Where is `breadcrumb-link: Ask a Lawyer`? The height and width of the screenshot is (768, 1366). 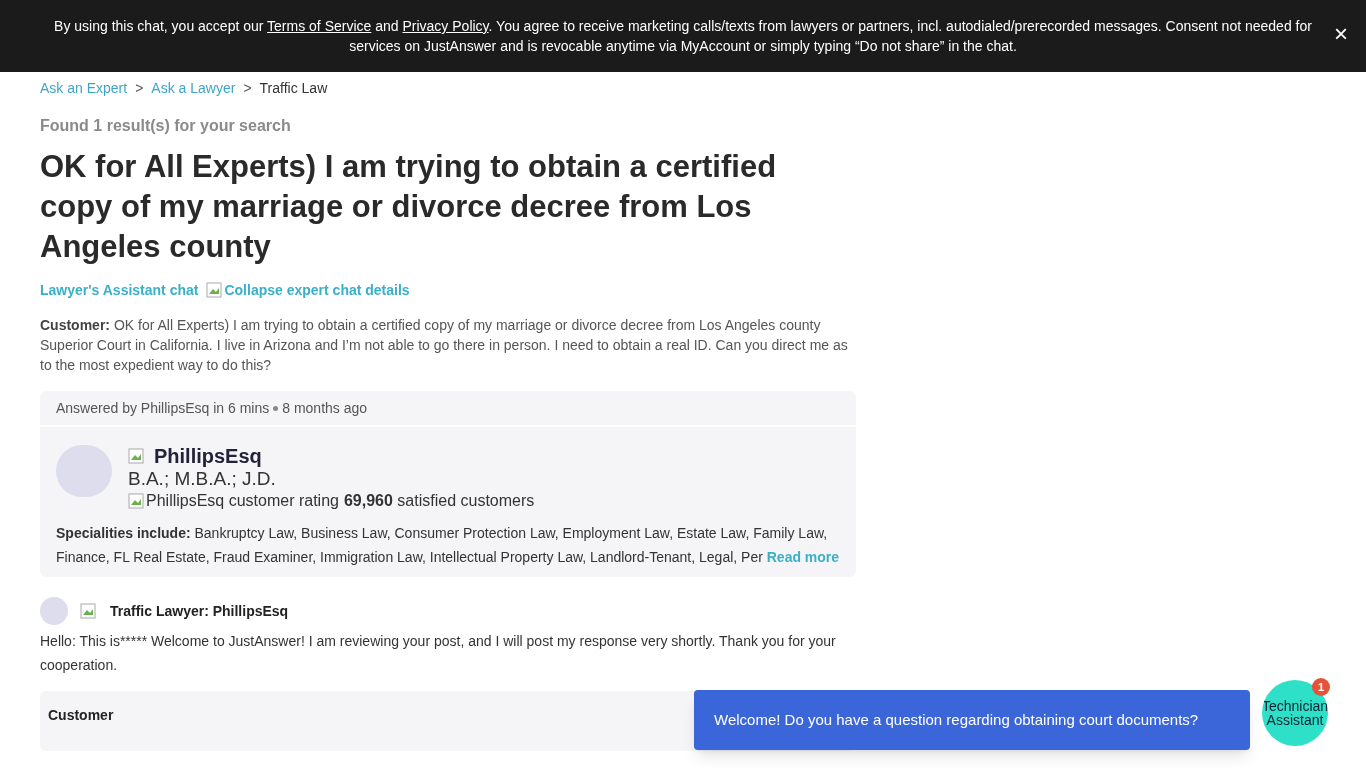 breadcrumb-link: Ask a Lawyer is located at coordinates (193, 88).